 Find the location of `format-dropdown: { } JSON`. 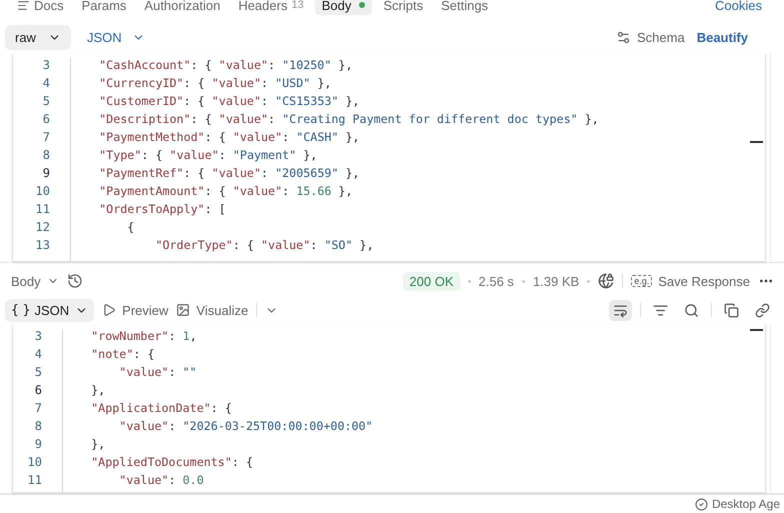

format-dropdown: { } JSON is located at coordinates (49, 310).